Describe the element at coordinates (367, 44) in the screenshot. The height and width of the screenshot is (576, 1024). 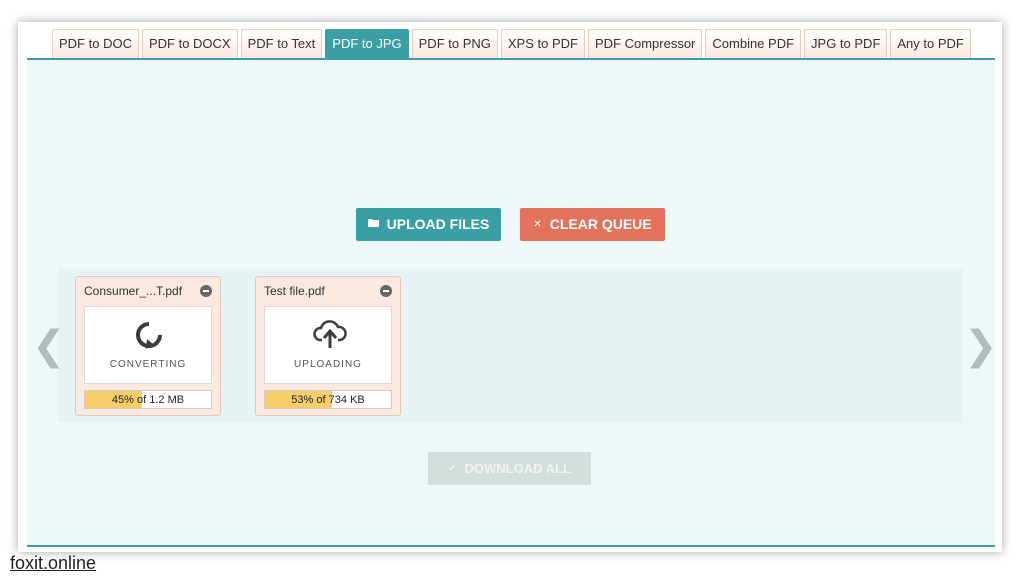
I see `tab-pdf-to-jpg: PDF to JPG` at that location.